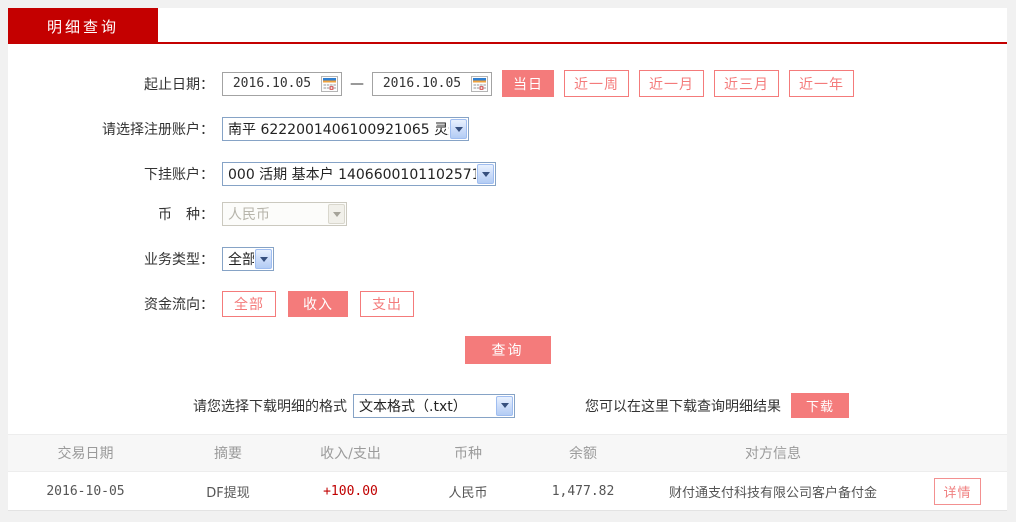 This screenshot has height=522, width=1016. I want to click on table-header-row: 交易日期 摘要 收入/支出 币种 余额 对方信息, so click(507, 453).